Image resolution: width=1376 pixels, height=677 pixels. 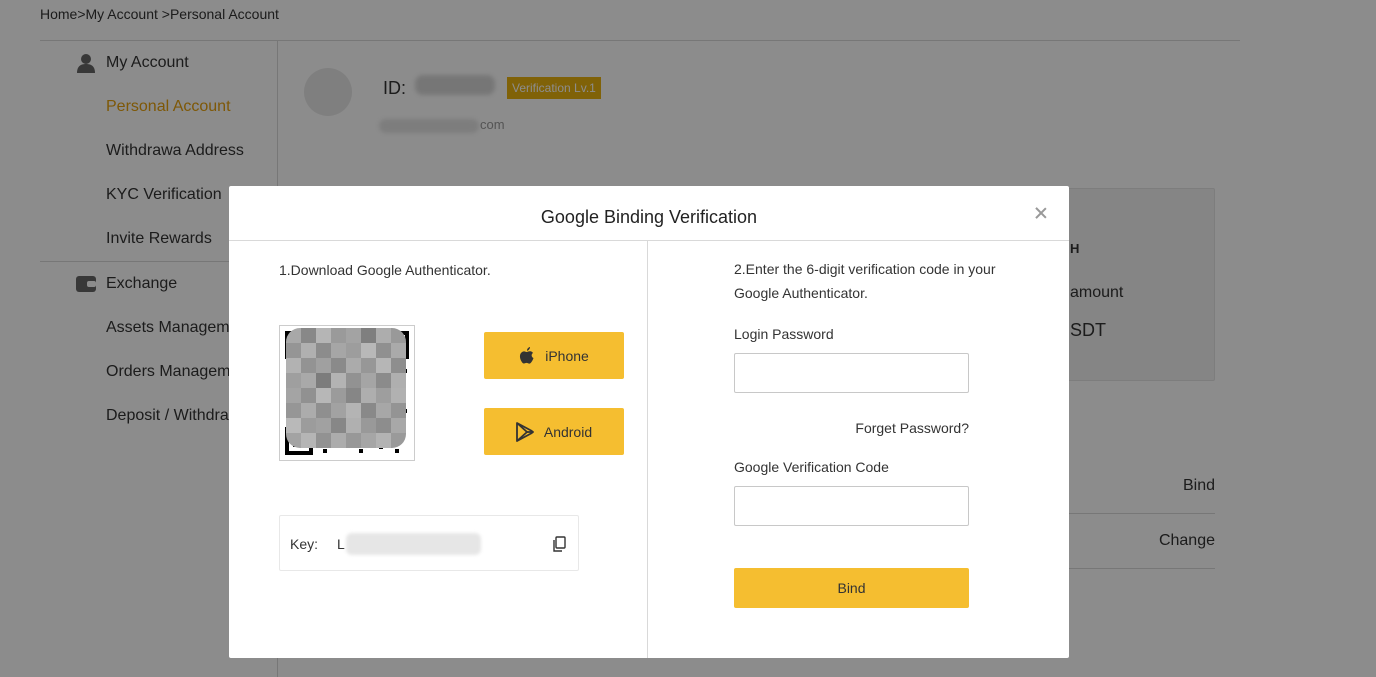 I want to click on google-play-icon, so click(x=524, y=431).